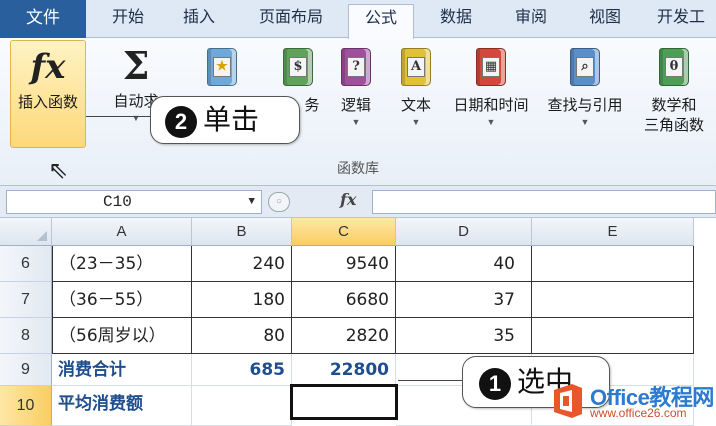 This screenshot has height=426, width=716. What do you see at coordinates (298, 67) in the screenshot?
I see `financial-book-icon: $` at bounding box center [298, 67].